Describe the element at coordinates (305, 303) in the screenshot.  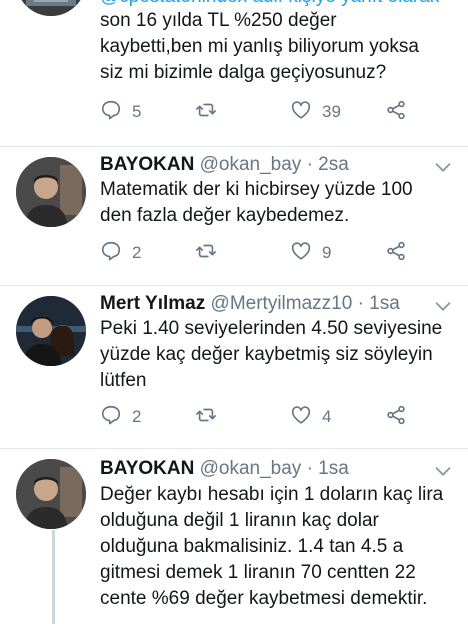
I see `author-handle: @Mertyilmazz10 · 1sa` at that location.